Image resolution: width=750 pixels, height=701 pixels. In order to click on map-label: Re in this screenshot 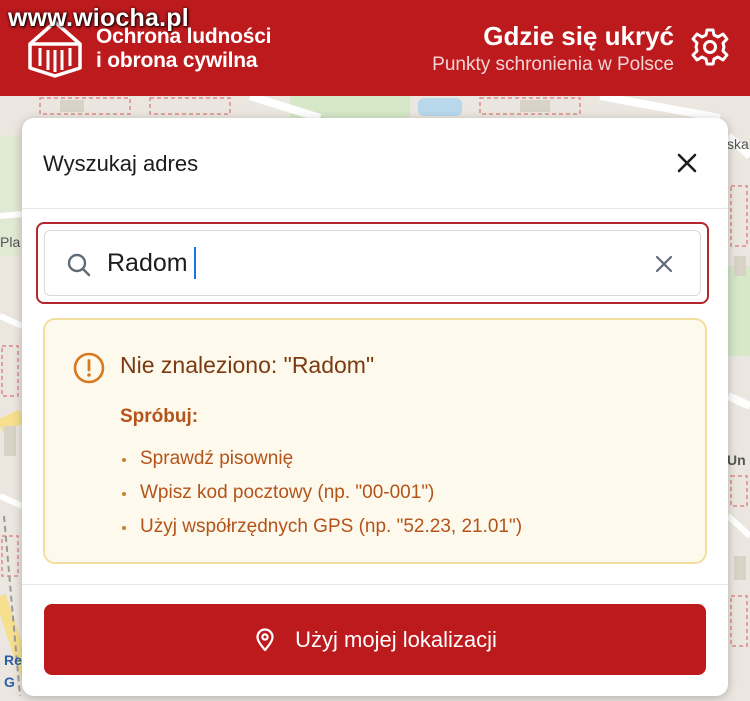, I will do `click(13, 660)`.